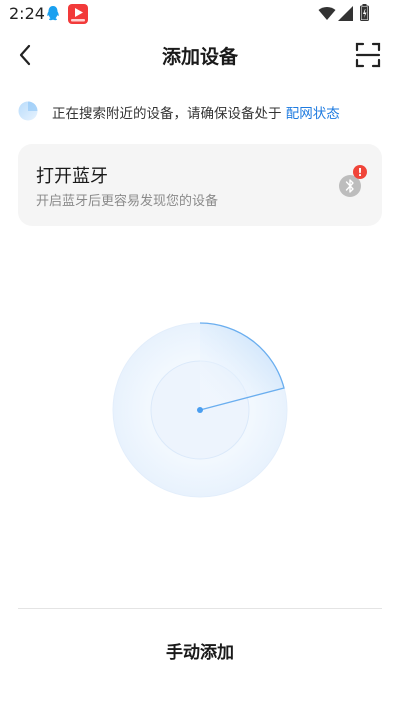 The width and height of the screenshot is (400, 711). I want to click on radar-center-dot, so click(200, 410).